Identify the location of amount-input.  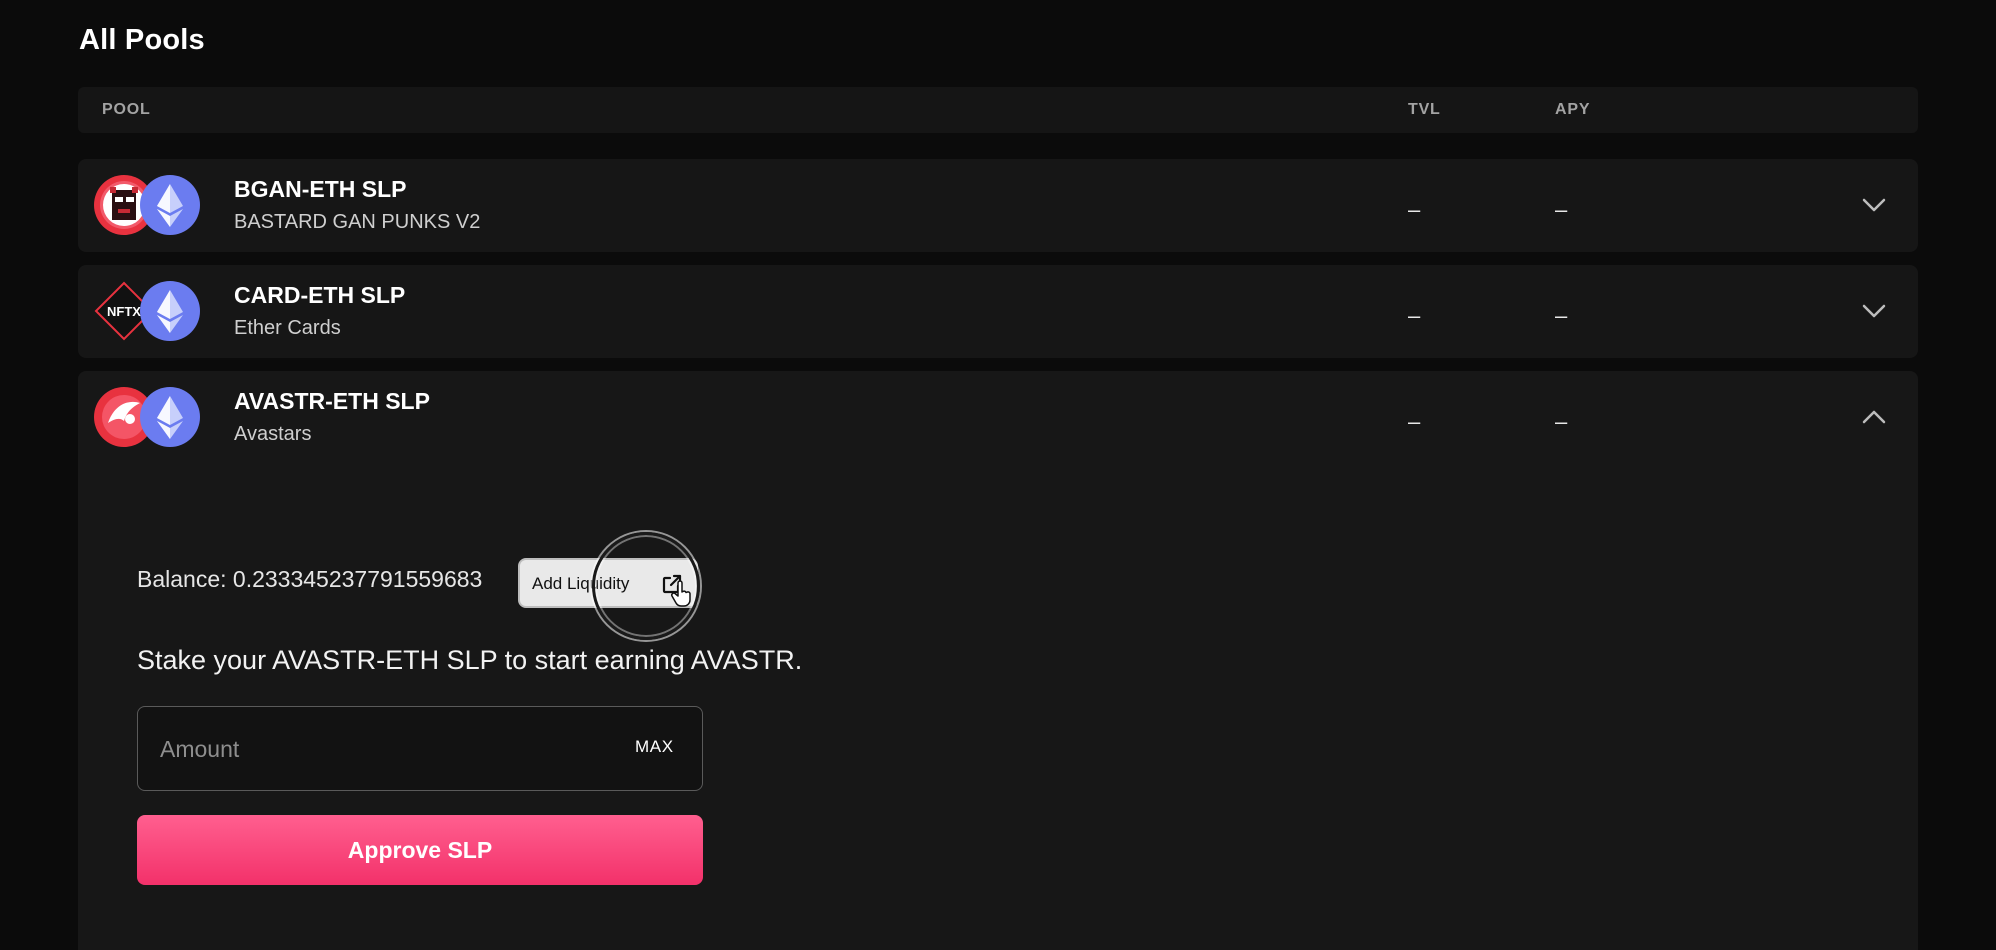
(370, 749).